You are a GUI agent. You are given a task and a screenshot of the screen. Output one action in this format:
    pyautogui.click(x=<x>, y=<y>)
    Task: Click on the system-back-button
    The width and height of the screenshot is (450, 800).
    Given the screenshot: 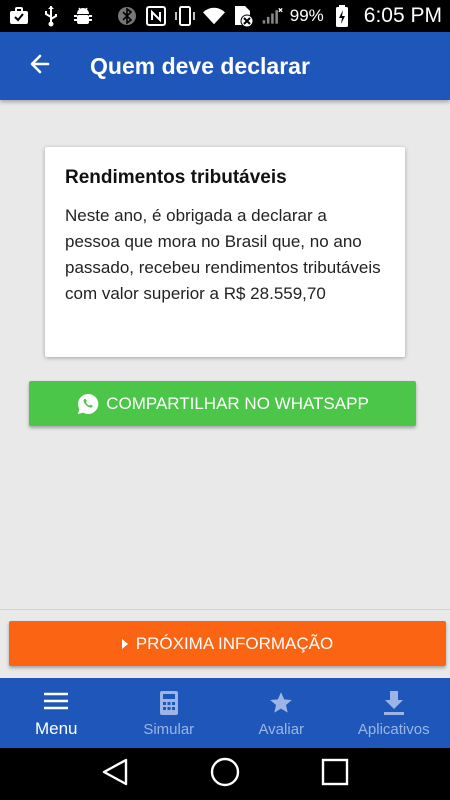 What is the action you would take?
    pyautogui.click(x=115, y=774)
    